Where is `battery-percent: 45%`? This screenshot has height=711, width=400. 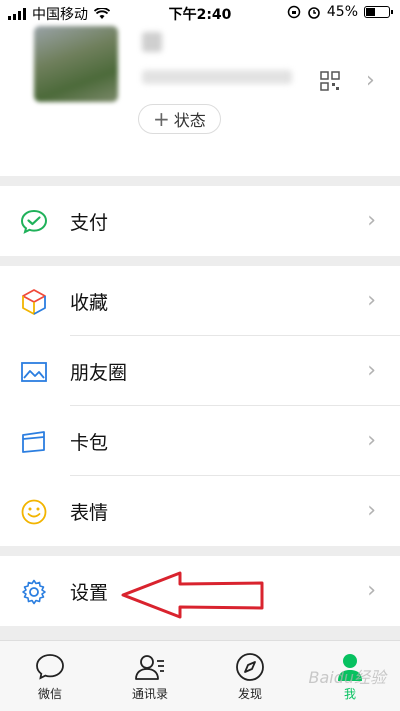
battery-percent: 45% is located at coordinates (342, 12).